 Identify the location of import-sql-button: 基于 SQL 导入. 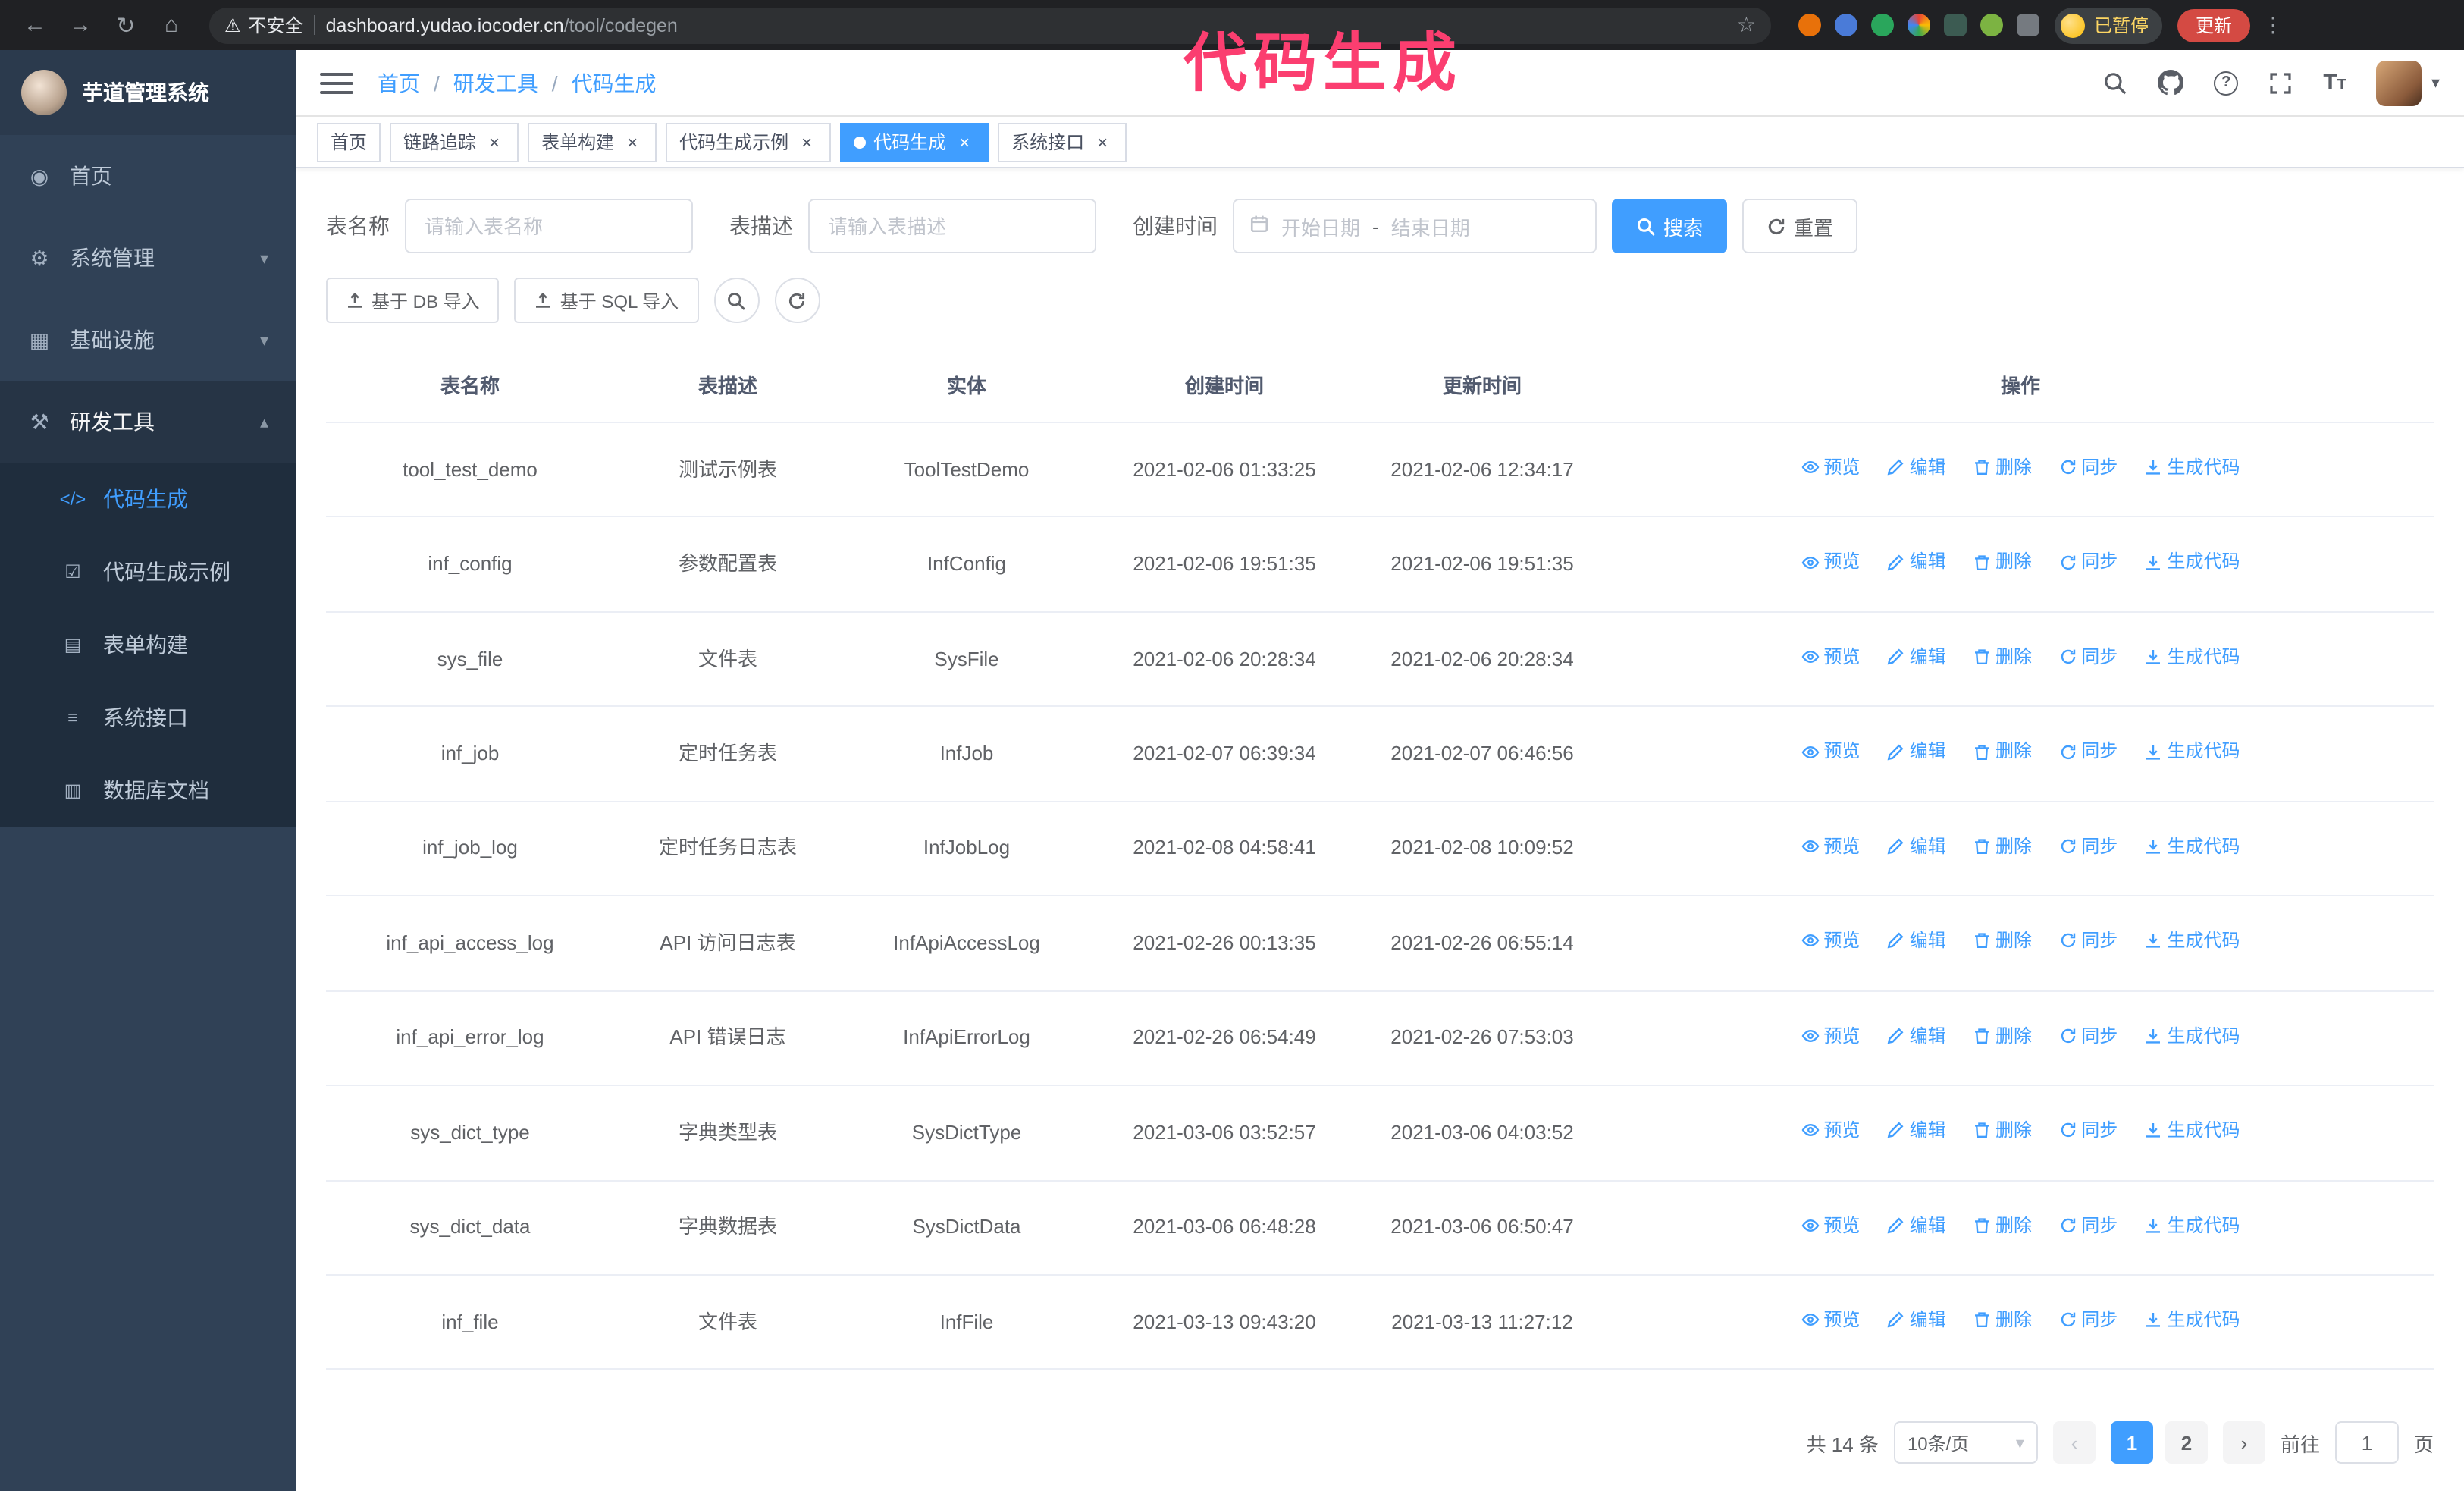
(606, 300).